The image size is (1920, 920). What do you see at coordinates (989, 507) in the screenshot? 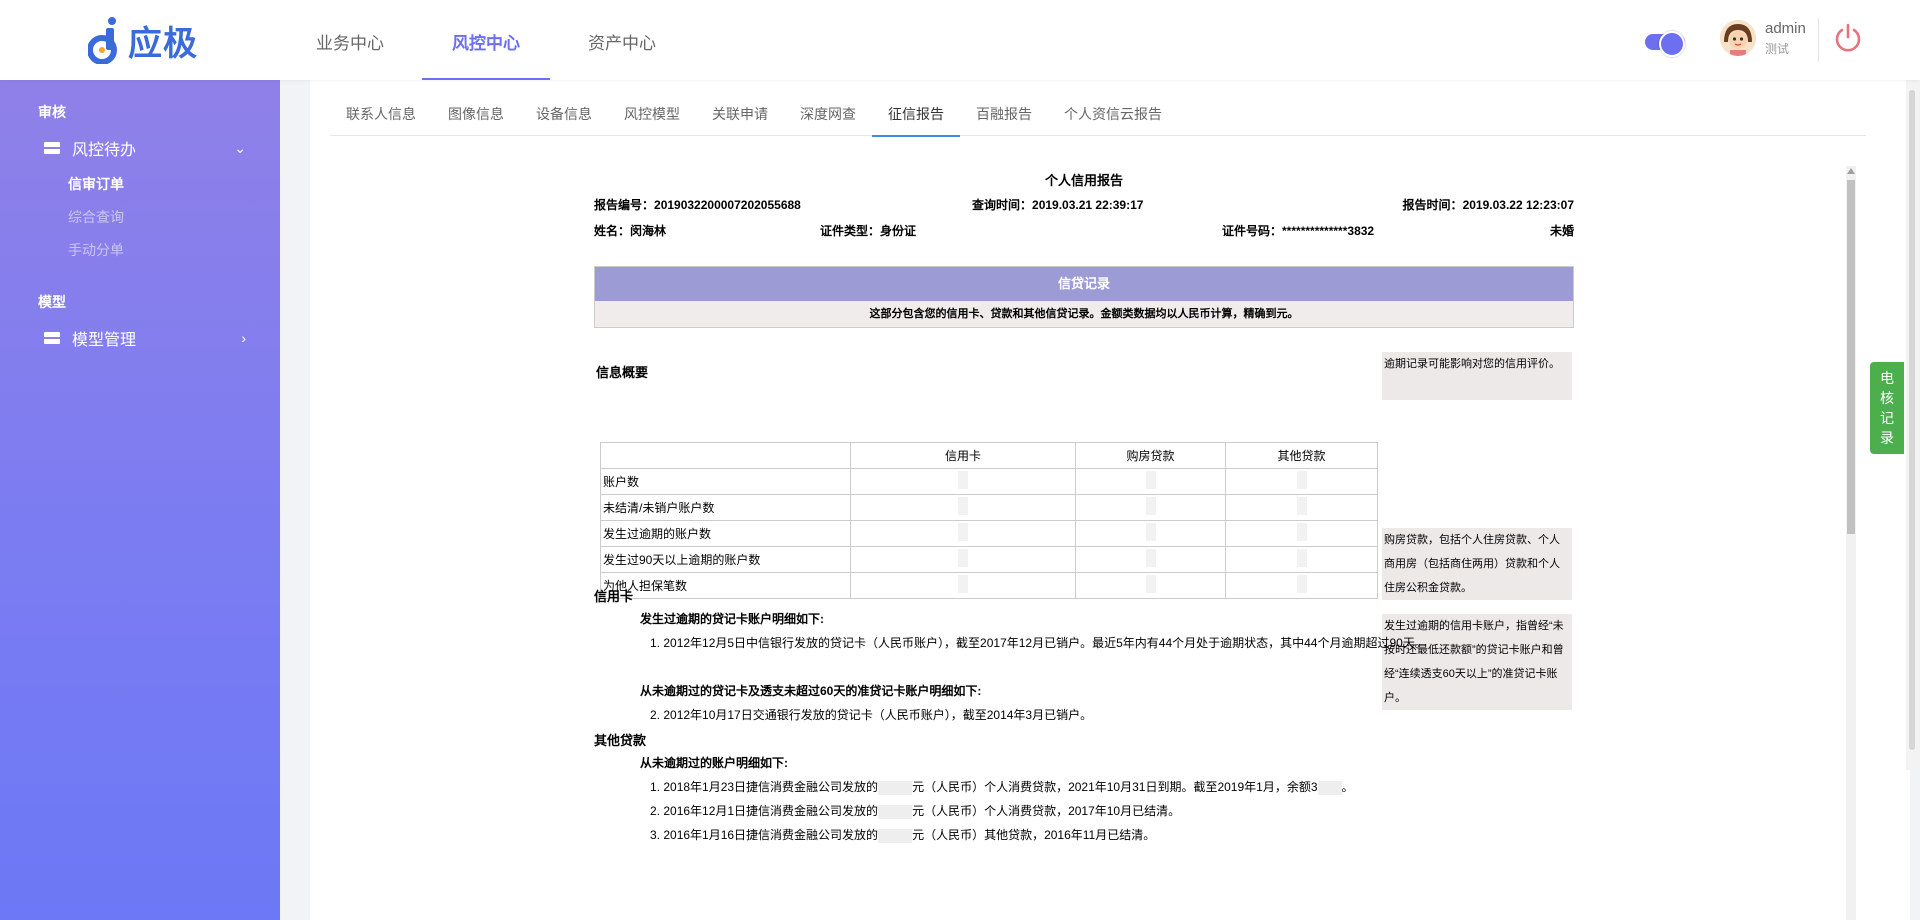
I see `table-row: 未结清/未销户账户数` at bounding box center [989, 507].